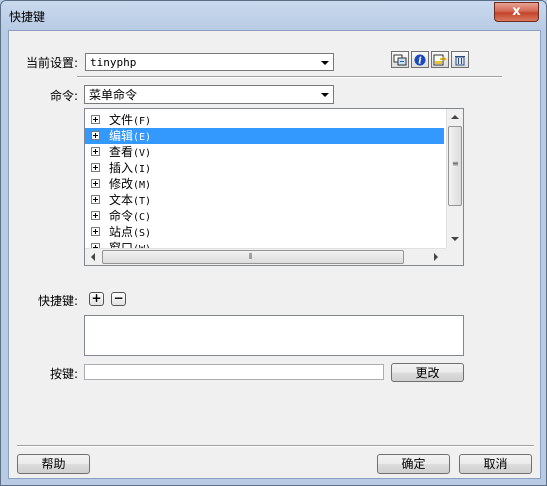 This screenshot has height=486, width=547. Describe the element at coordinates (265, 216) in the screenshot. I see `tree-item-commands: 命令(C)` at that location.